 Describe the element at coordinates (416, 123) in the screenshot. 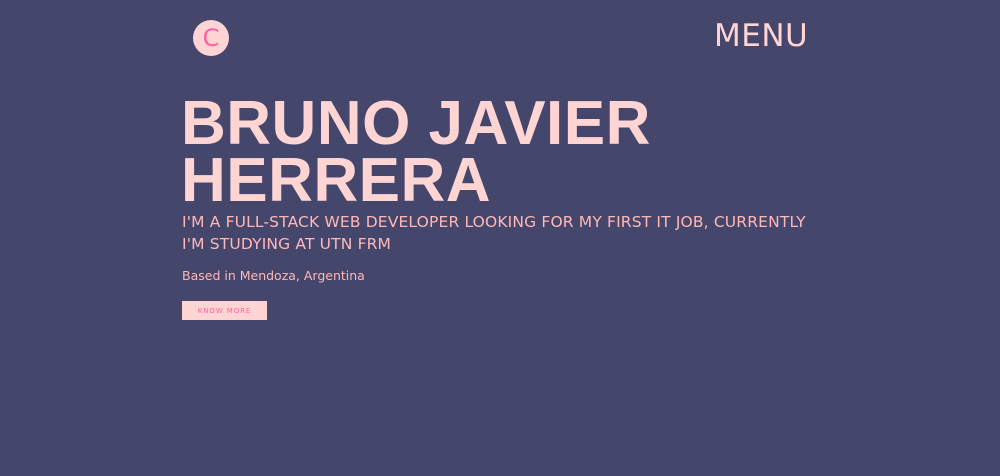

I see `hero-title-line-1: BRUNO JAVIER` at that location.